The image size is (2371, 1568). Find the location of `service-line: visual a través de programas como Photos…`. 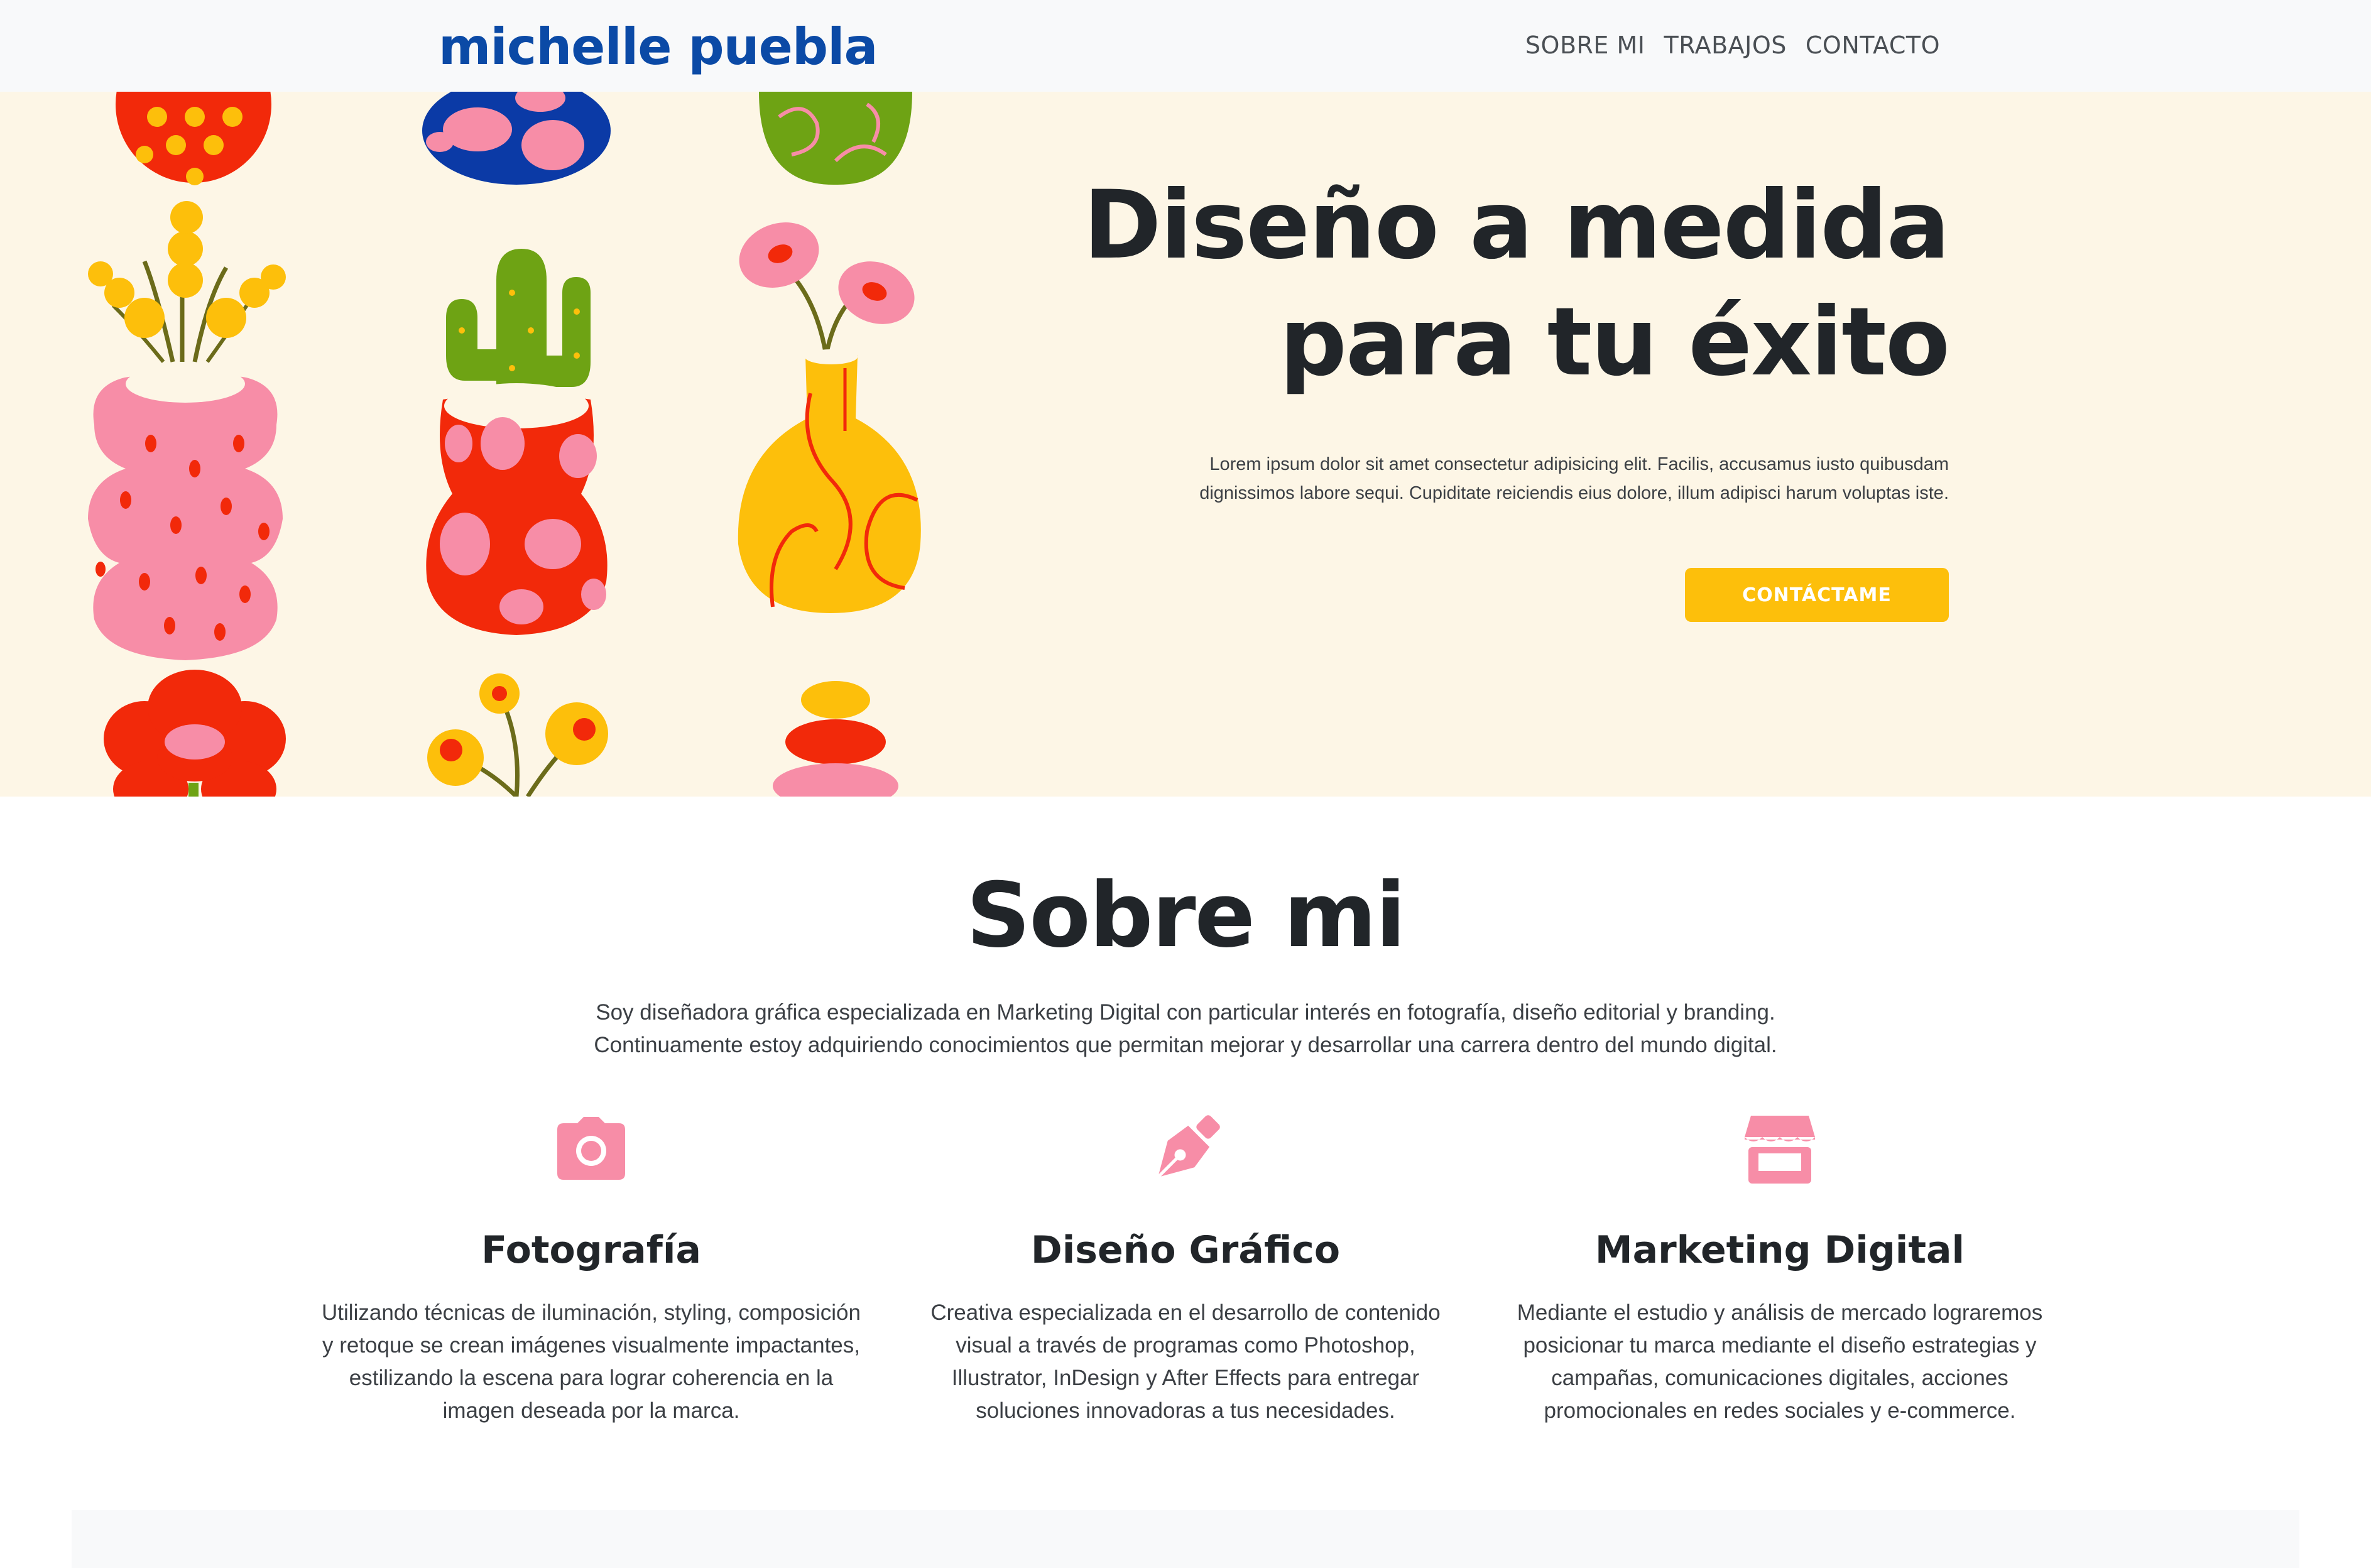

service-line: visual a través de programas como Photos… is located at coordinates (1185, 1345).